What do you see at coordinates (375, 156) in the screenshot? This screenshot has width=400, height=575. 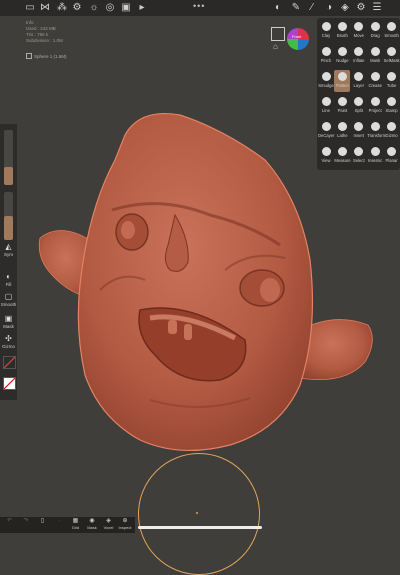 I see `tool-insemic: Insemic` at bounding box center [375, 156].